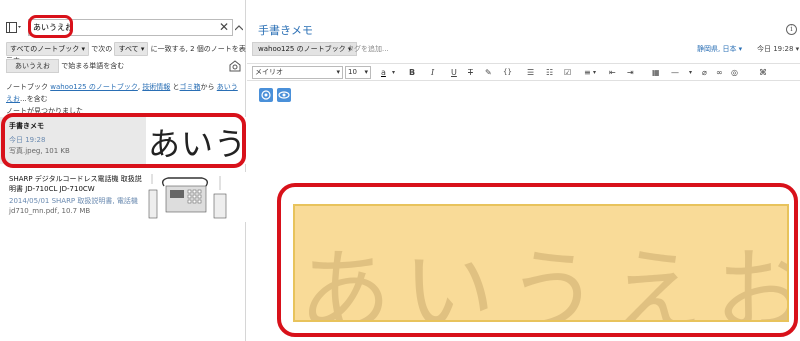 This screenshot has height=341, width=800. What do you see at coordinates (530, 72) in the screenshot?
I see `bulleted-list-icon: ☰` at bounding box center [530, 72].